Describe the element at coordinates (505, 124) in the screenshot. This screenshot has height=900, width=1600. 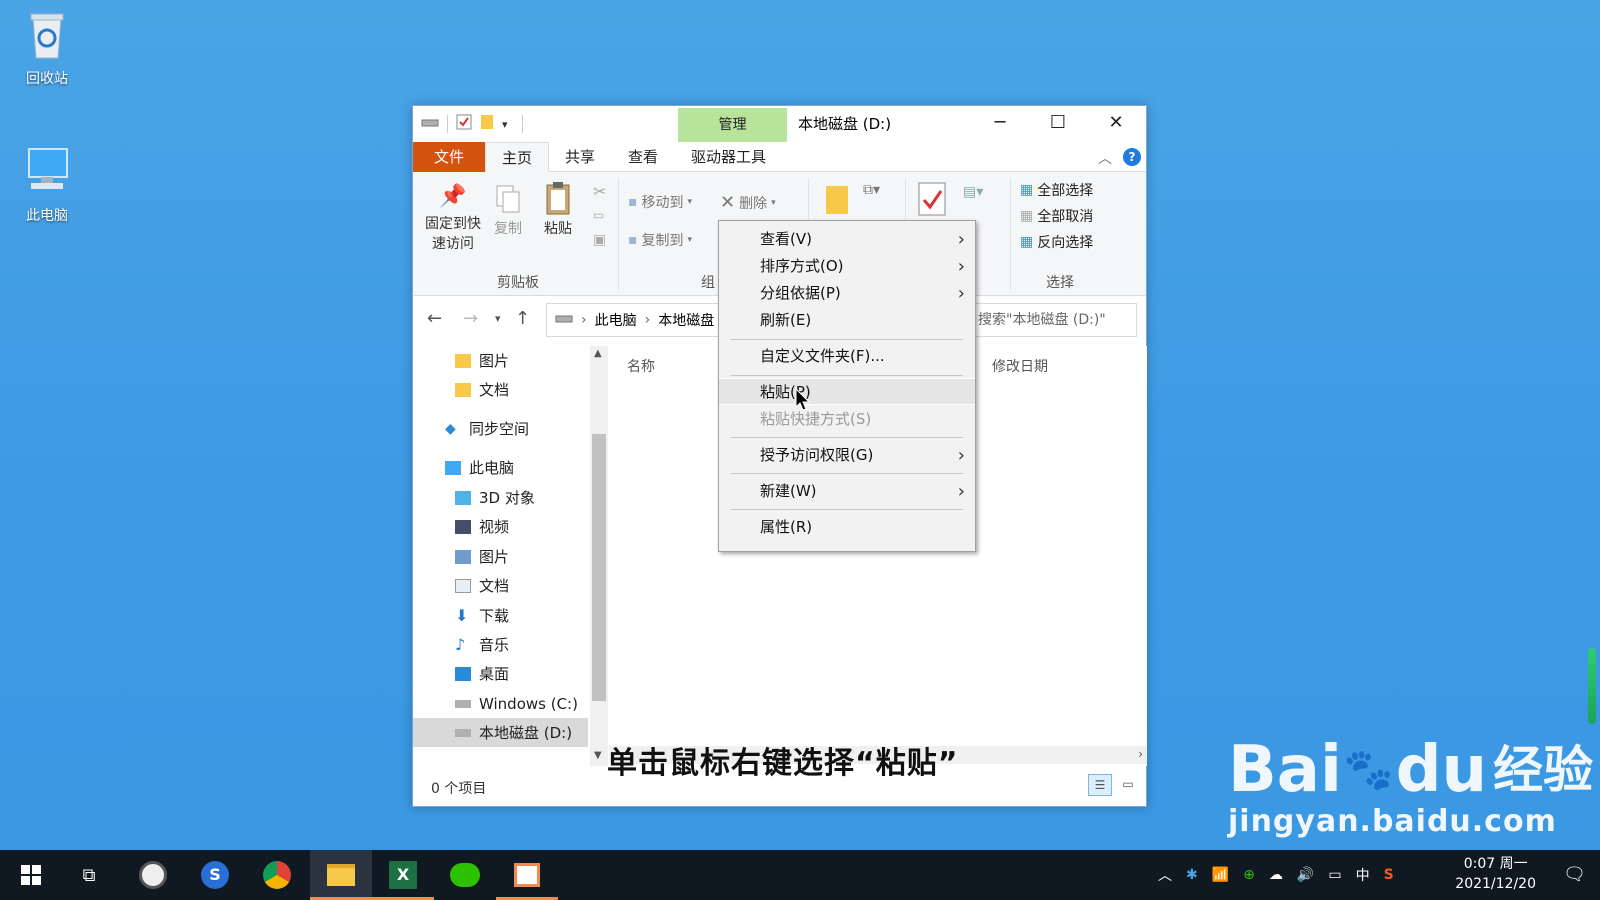
I see `customize-qat-icon: ▾` at that location.